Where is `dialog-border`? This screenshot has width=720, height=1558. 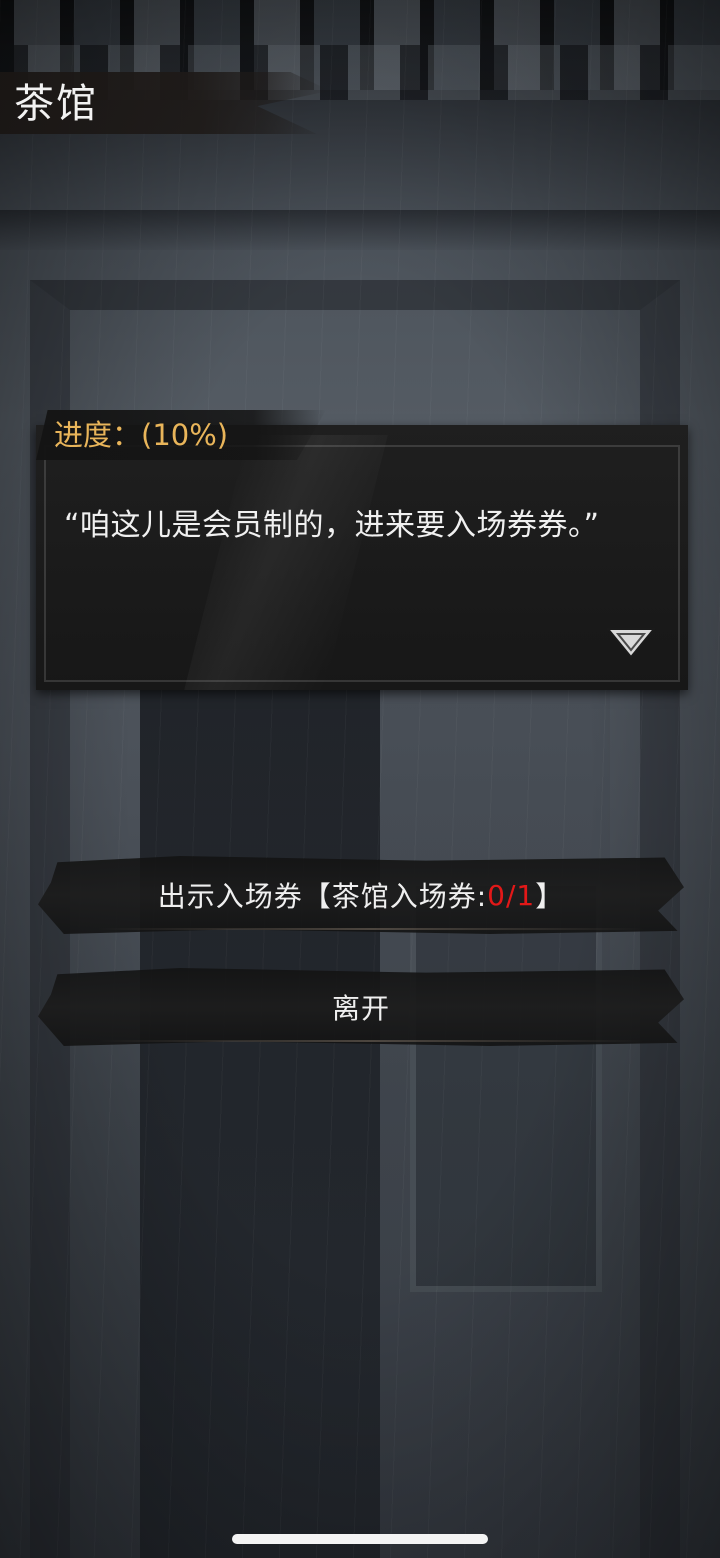
dialog-border is located at coordinates (362, 563).